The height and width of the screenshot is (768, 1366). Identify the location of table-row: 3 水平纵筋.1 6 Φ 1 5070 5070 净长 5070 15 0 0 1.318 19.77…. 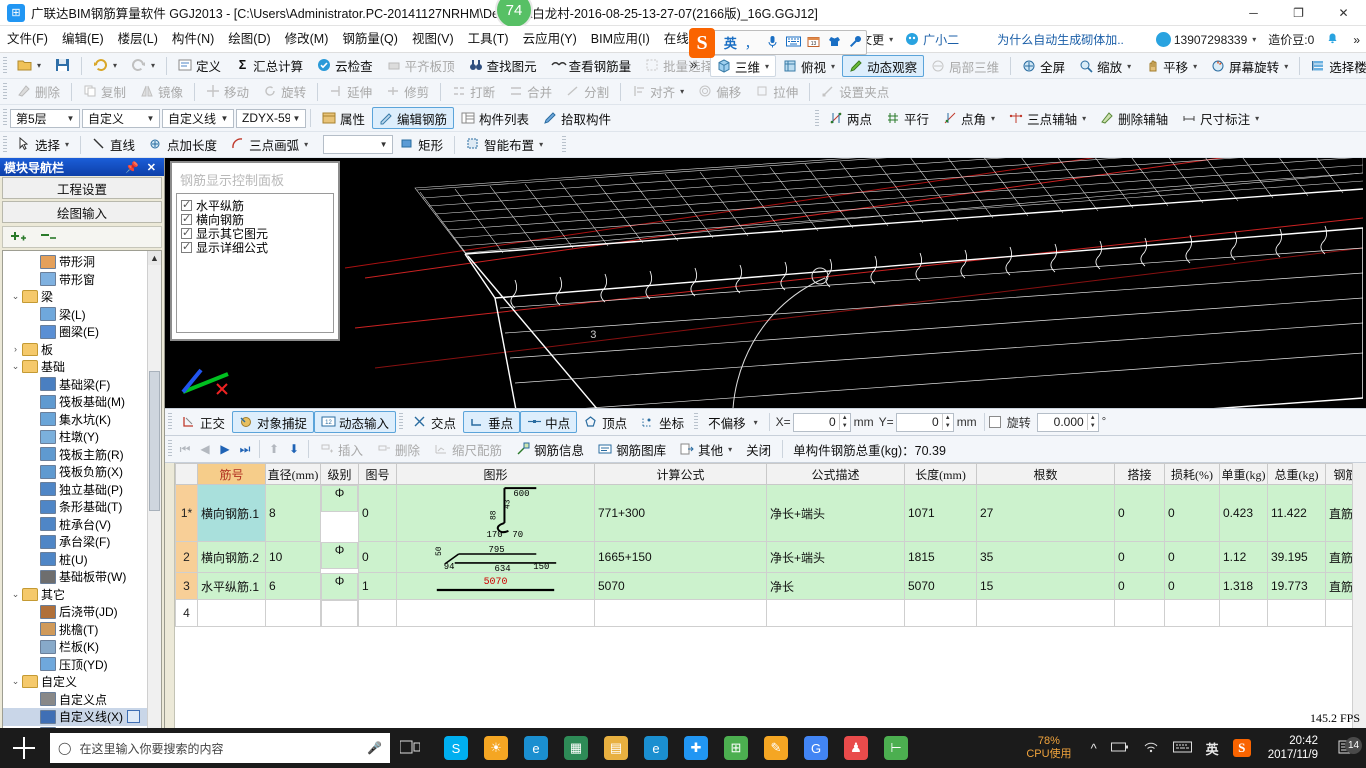
(770, 586).